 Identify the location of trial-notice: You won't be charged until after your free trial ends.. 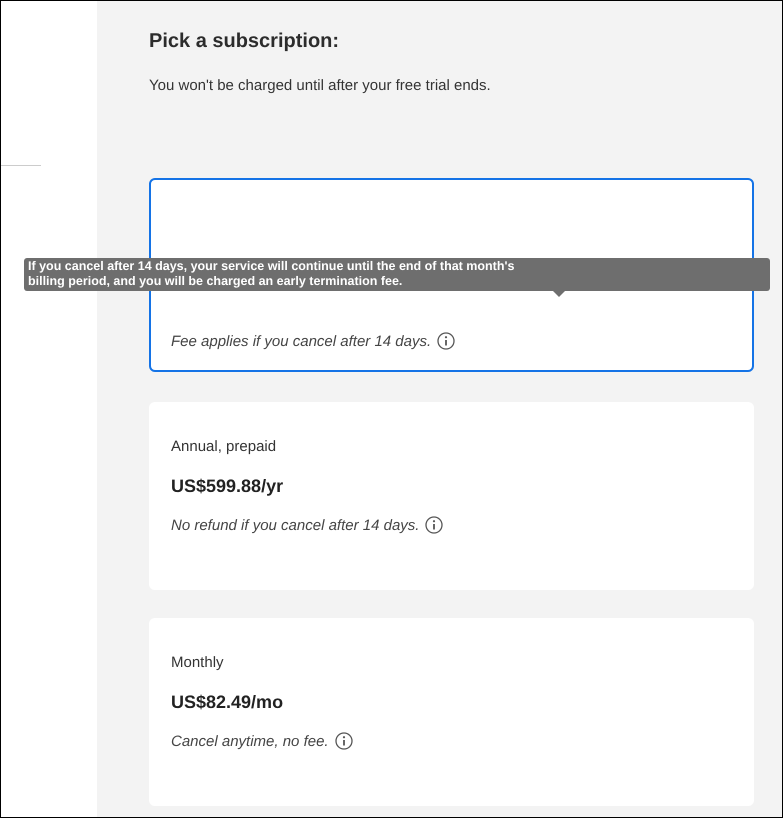
(320, 85).